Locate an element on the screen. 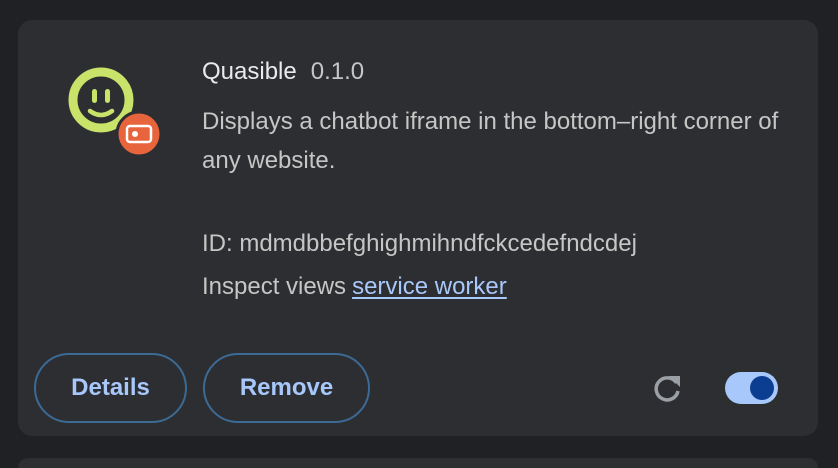 The image size is (838, 468). extension-version: 0.1.0 is located at coordinates (337, 71).